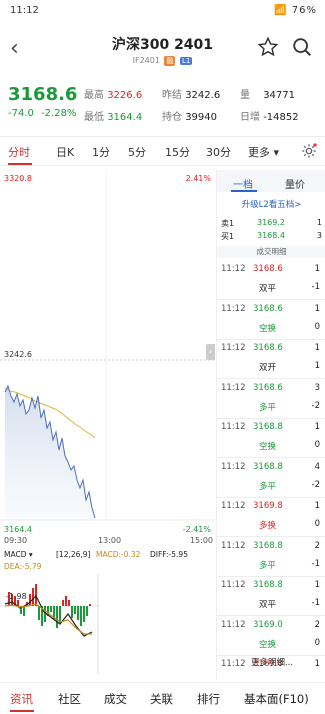 The image size is (325, 714). Describe the element at coordinates (50, 453) in the screenshot. I see `price-area` at that location.